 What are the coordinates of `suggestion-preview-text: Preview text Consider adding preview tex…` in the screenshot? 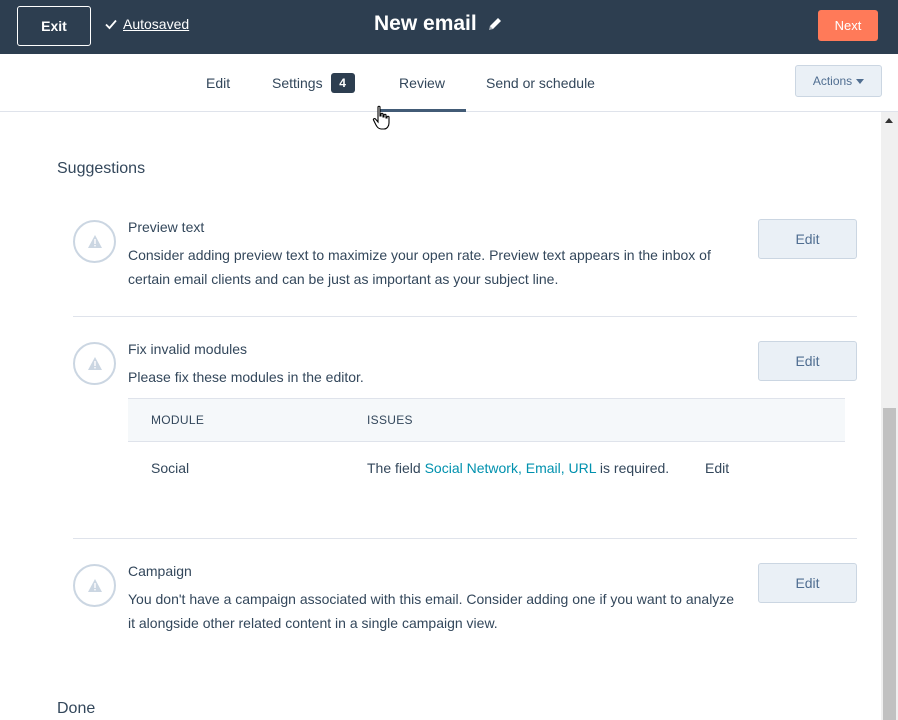 It's located at (465, 258).